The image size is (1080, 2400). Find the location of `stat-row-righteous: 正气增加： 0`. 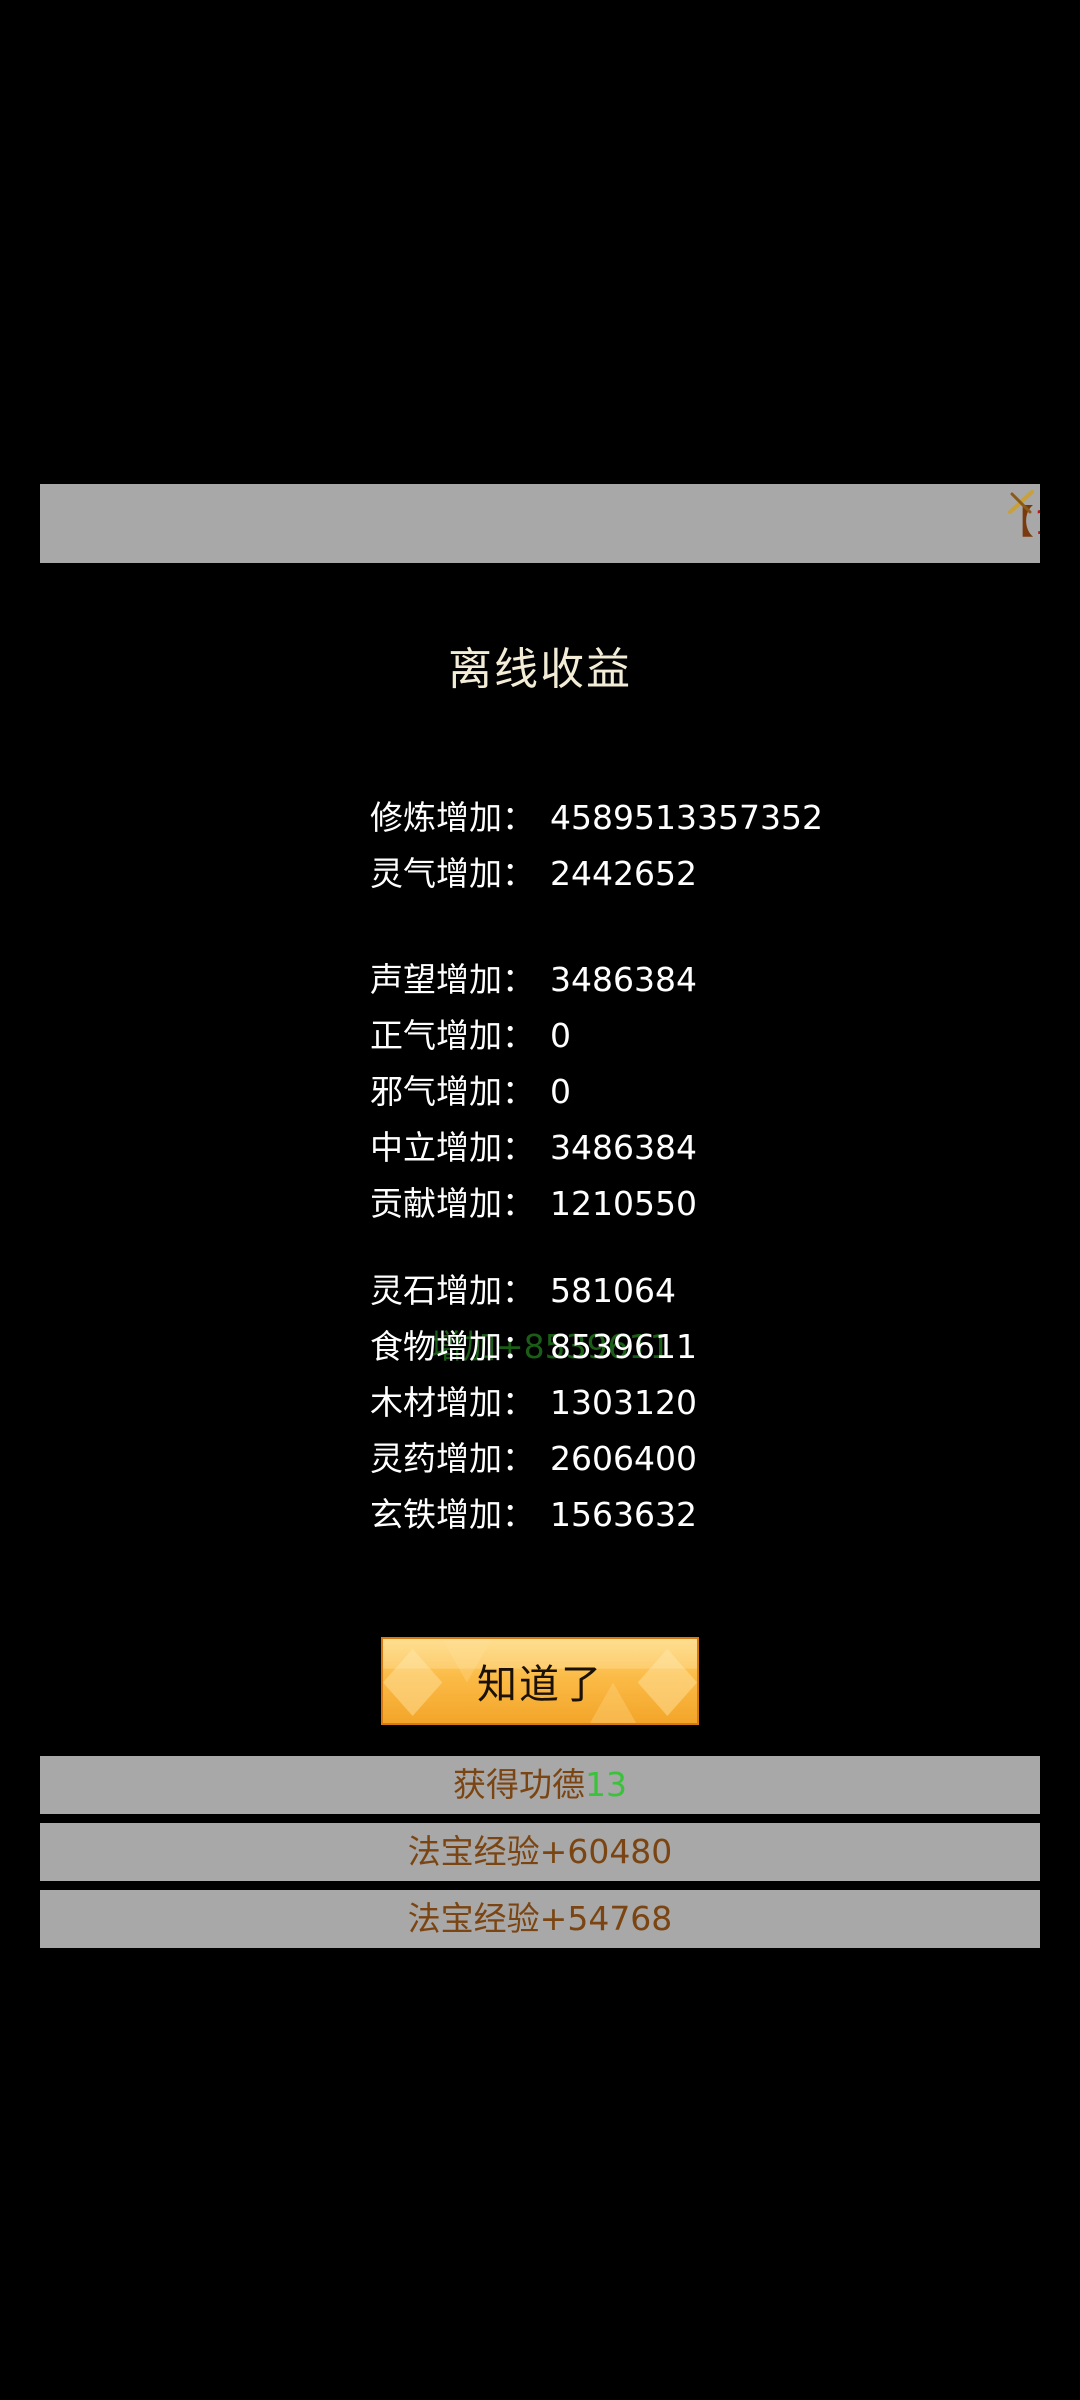

stat-row-righteous: 正气增加： 0 is located at coordinates (470, 1036).